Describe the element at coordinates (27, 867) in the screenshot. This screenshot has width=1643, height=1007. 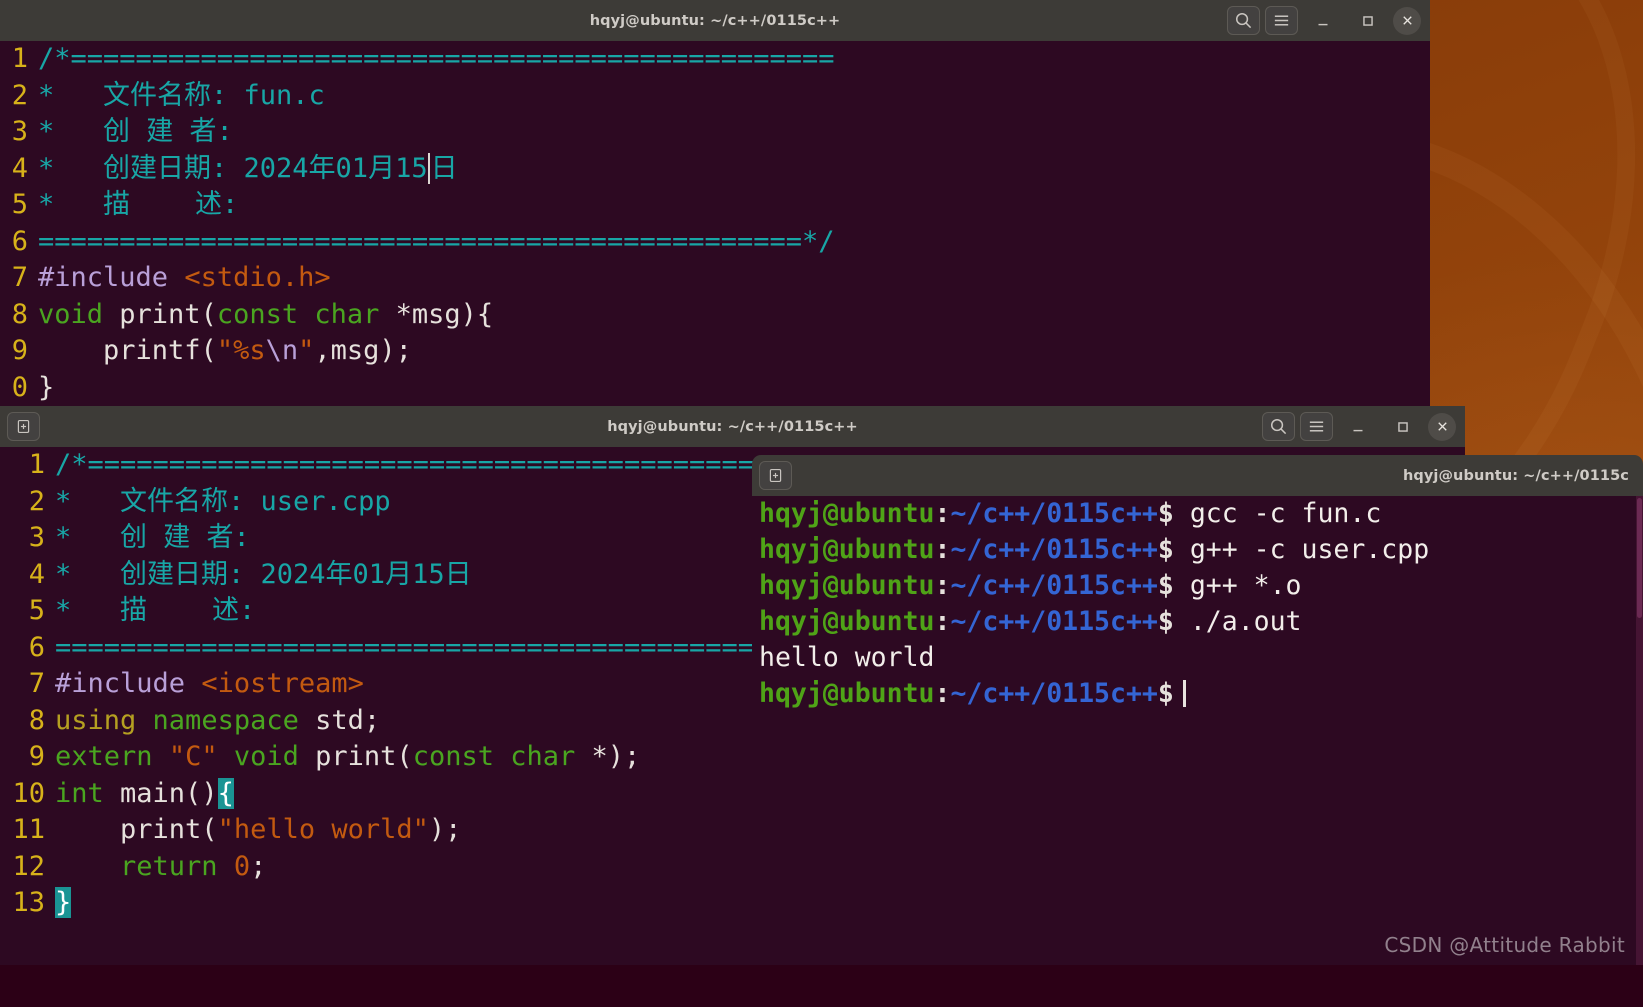
I see `line-number: 12` at that location.